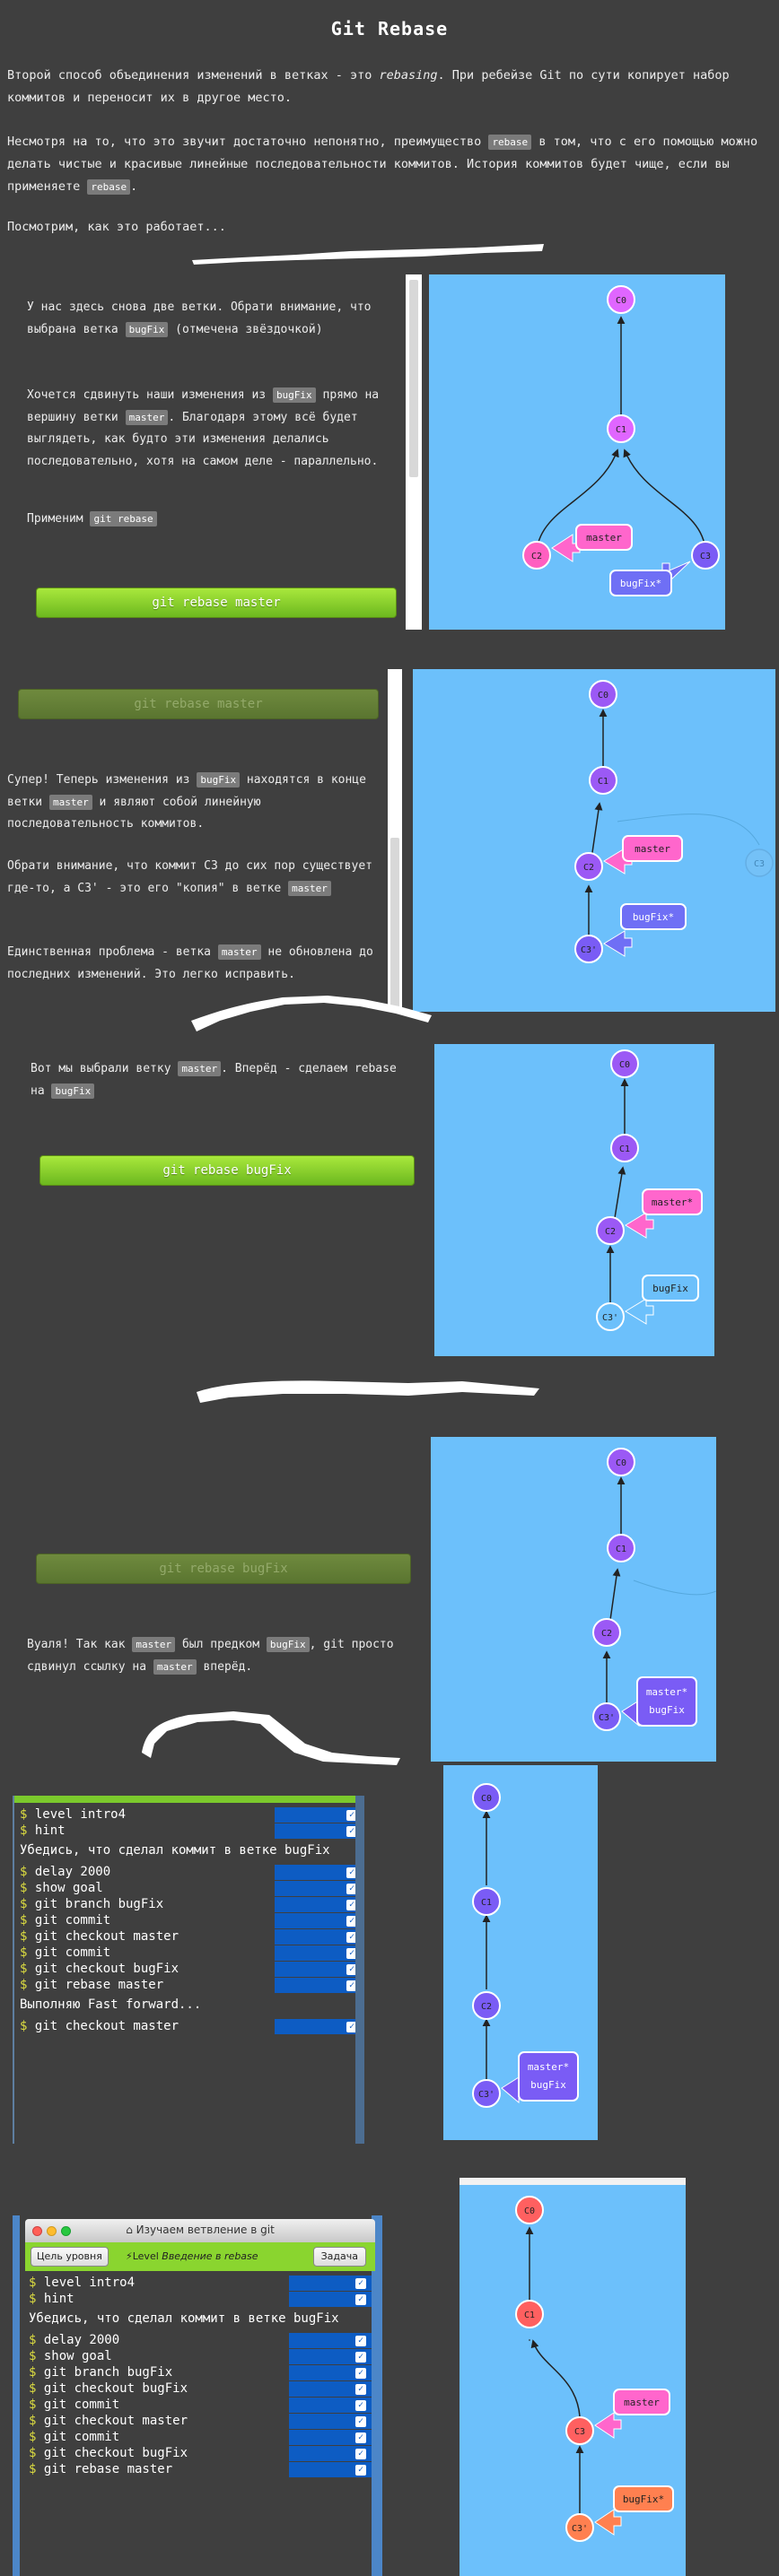 The width and height of the screenshot is (779, 2576). I want to click on branch-master-bugfix, so click(667, 1701).